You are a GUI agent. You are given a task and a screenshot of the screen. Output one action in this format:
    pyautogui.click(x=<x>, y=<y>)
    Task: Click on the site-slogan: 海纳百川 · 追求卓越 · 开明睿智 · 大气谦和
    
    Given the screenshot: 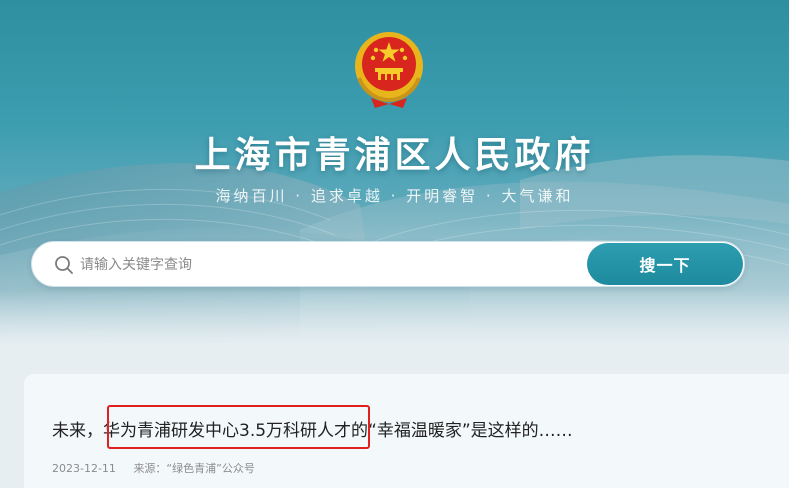 What is the action you would take?
    pyautogui.click(x=394, y=196)
    